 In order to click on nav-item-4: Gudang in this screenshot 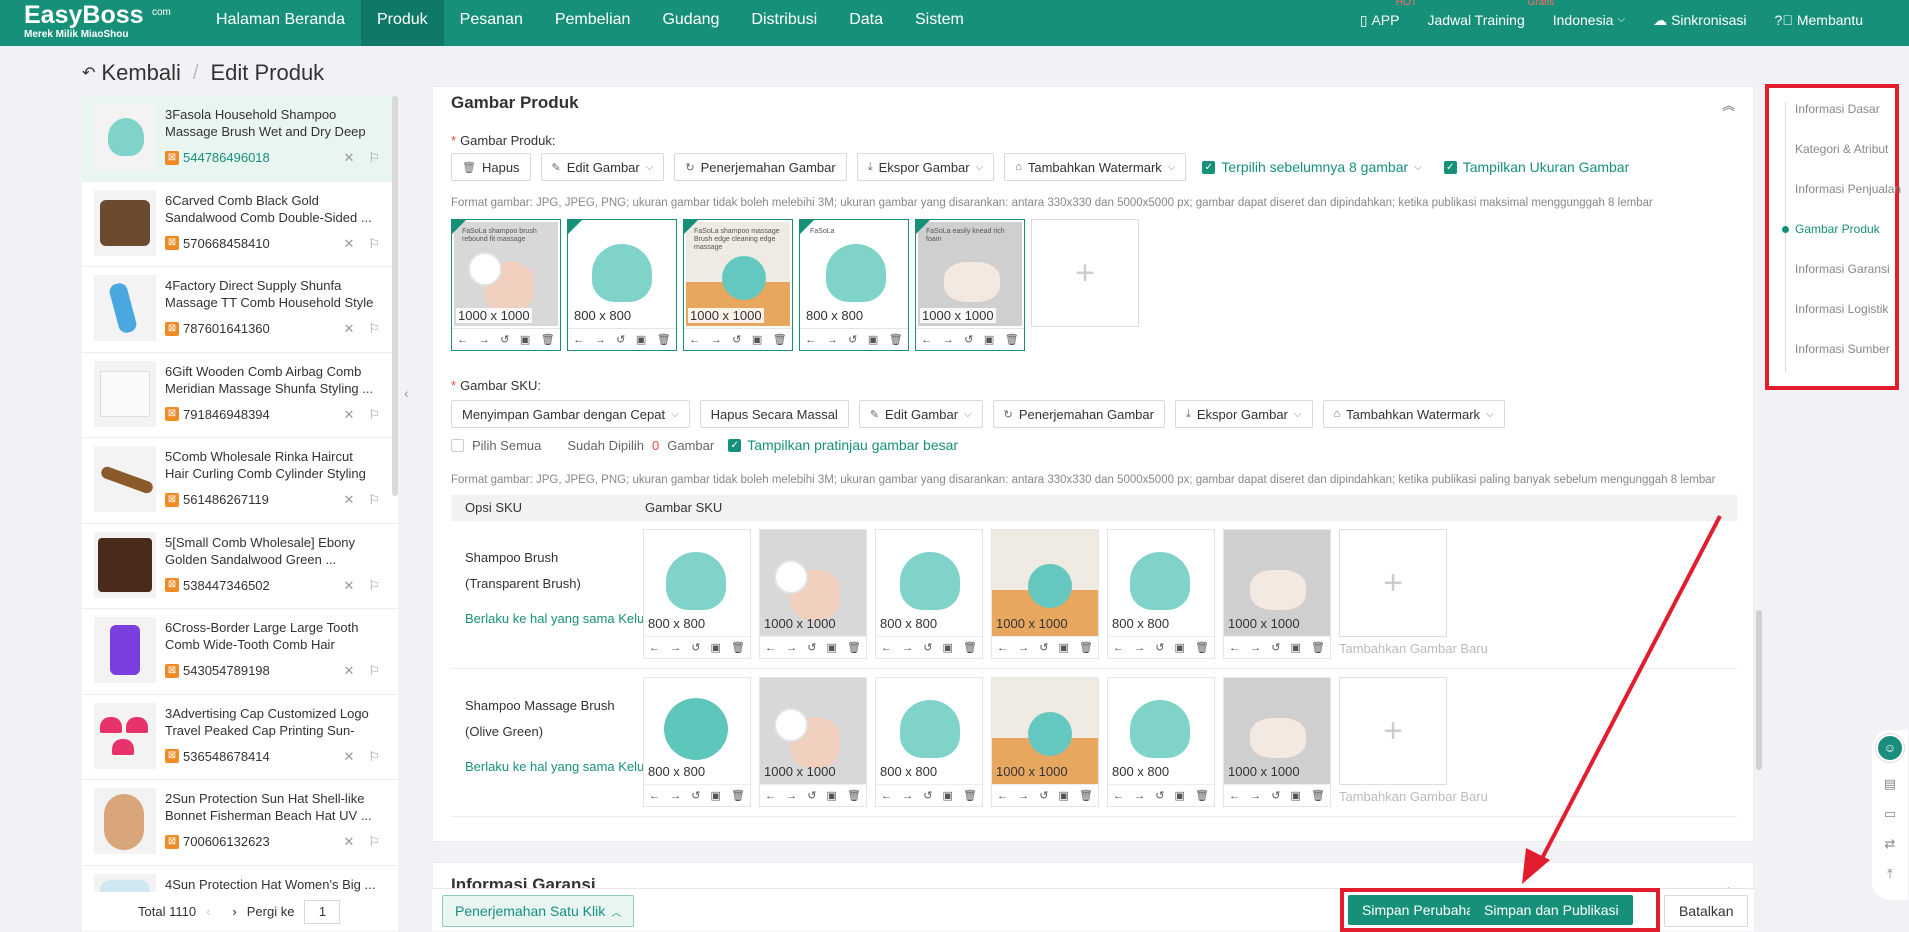, I will do `click(690, 23)`.